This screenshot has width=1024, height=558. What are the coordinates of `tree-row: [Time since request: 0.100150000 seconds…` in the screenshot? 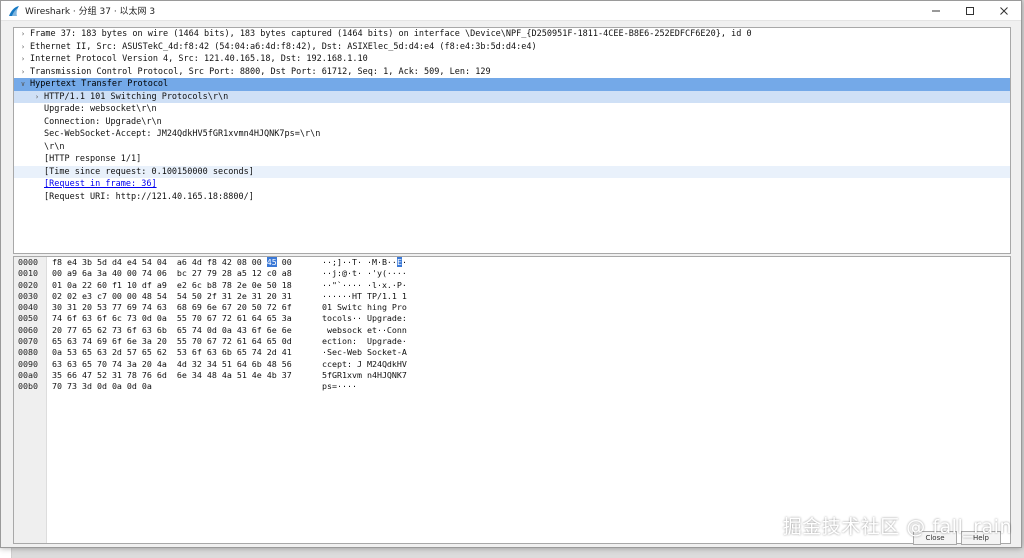 It's located at (512, 171).